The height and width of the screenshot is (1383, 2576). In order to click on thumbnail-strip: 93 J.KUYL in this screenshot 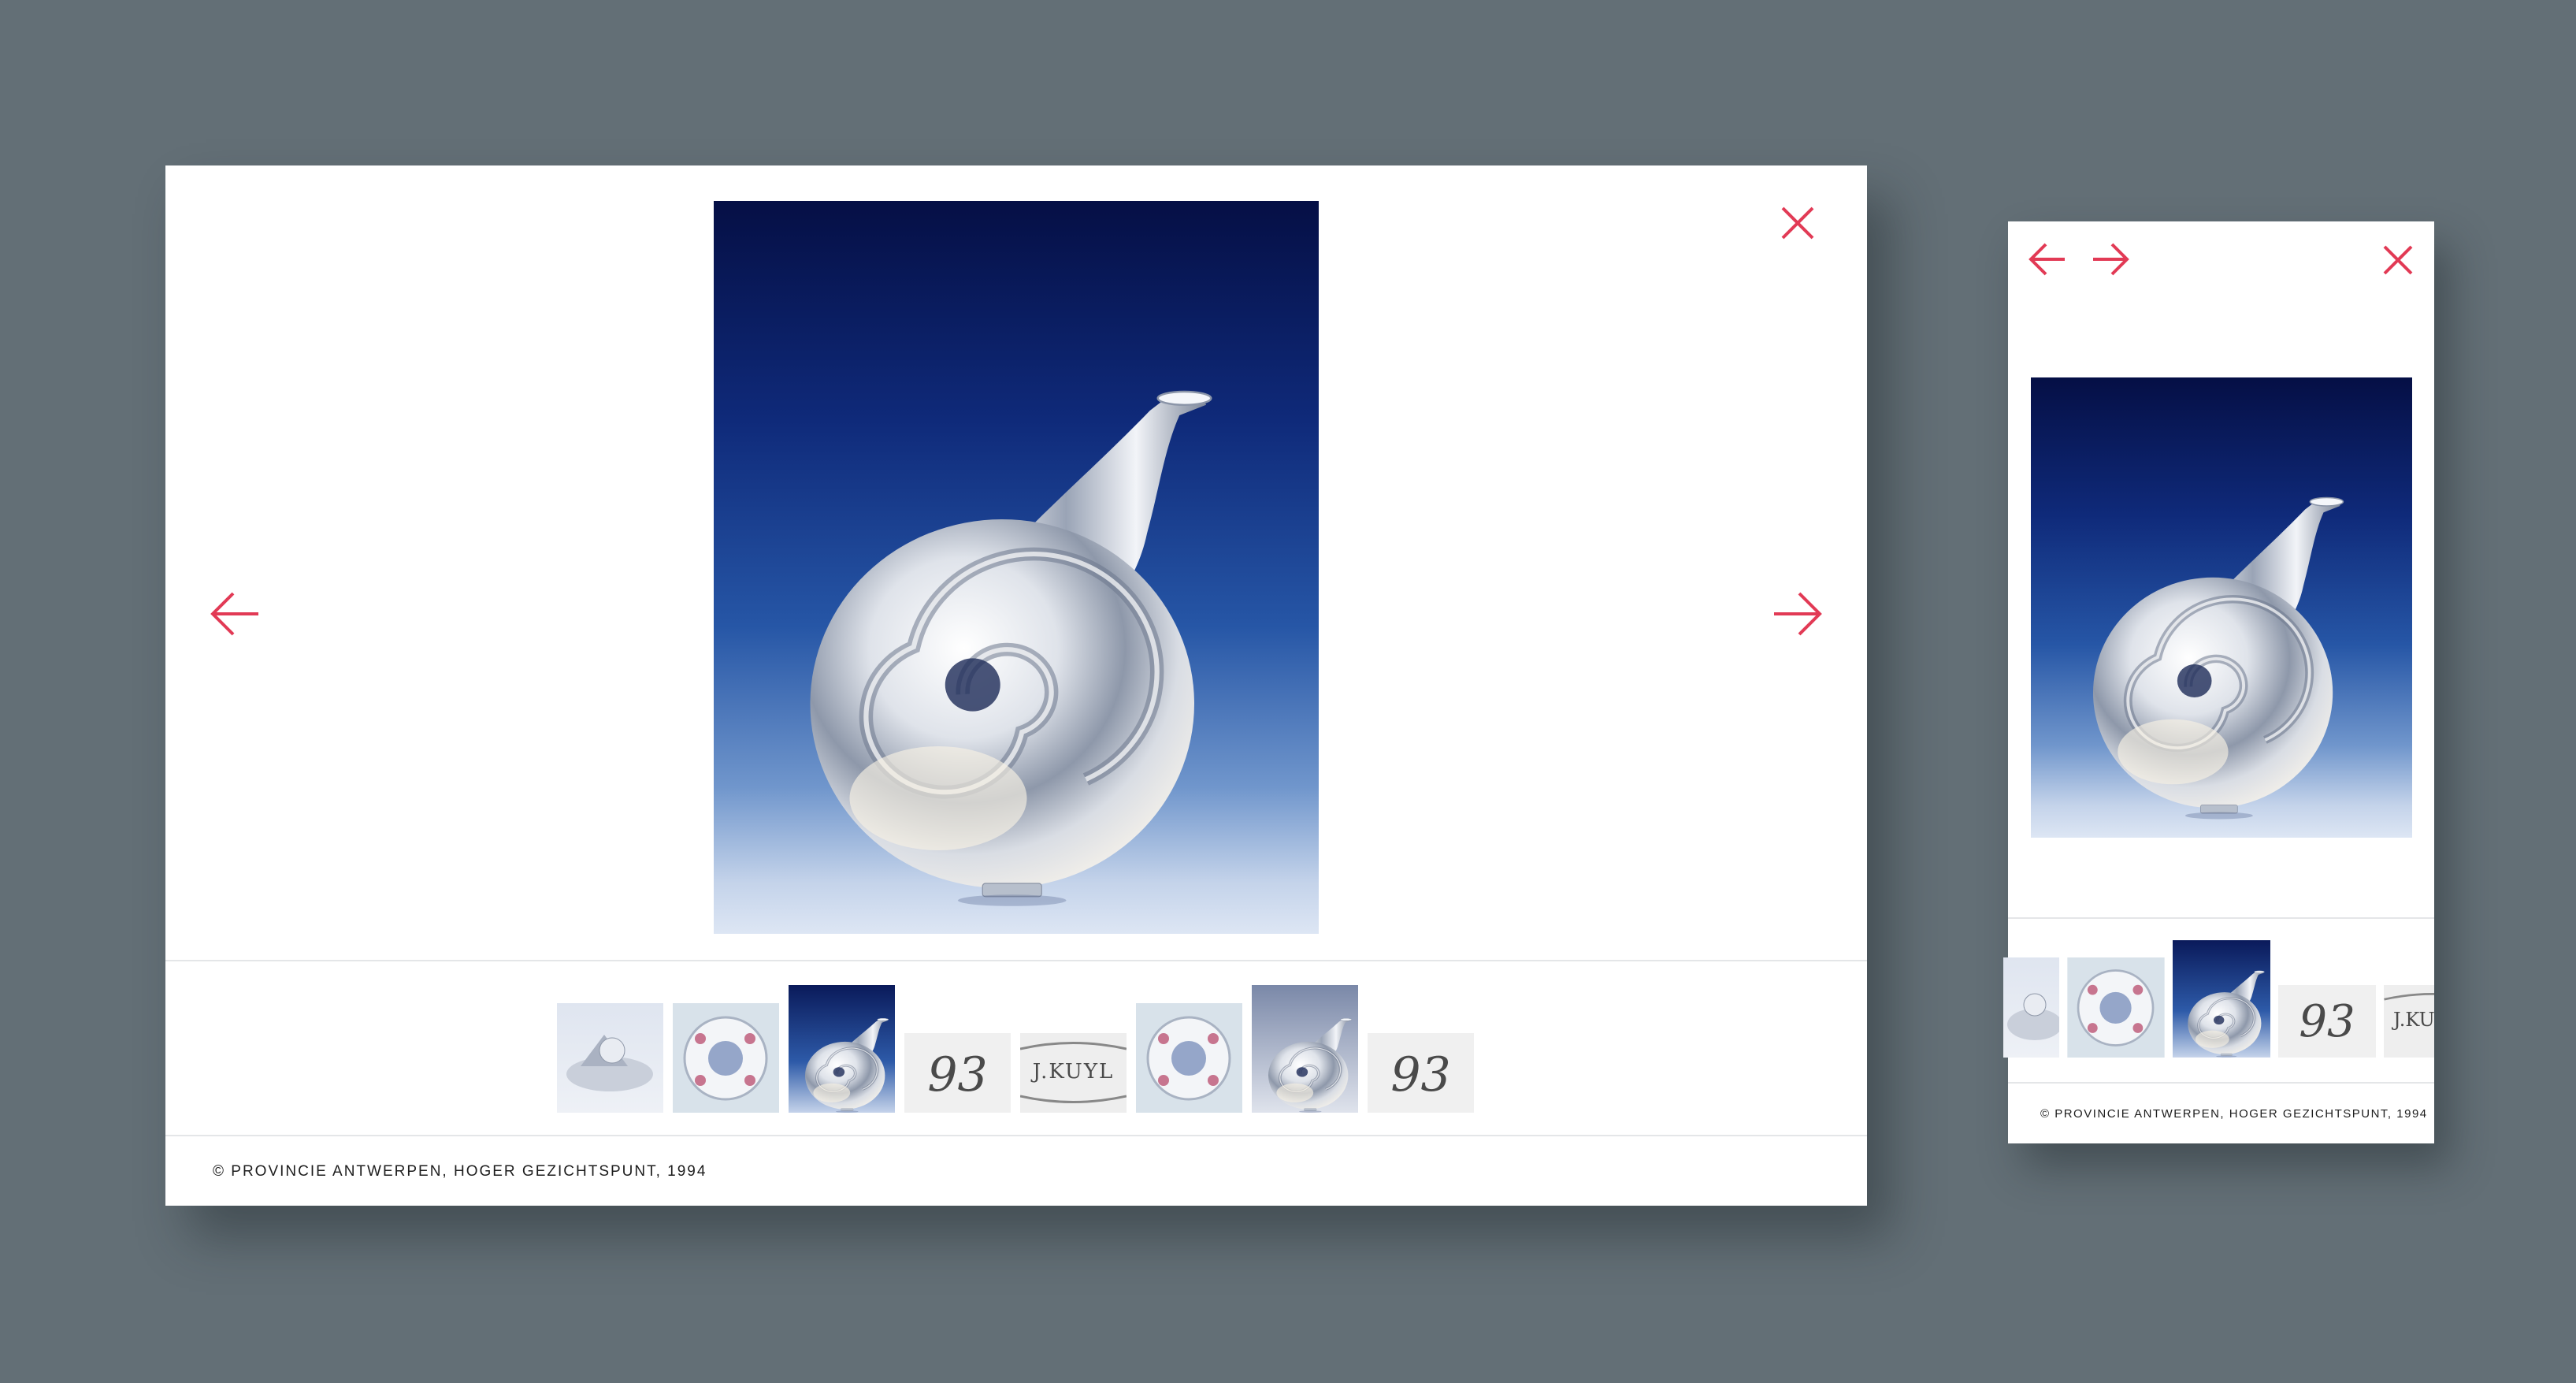, I will do `click(2218, 999)`.